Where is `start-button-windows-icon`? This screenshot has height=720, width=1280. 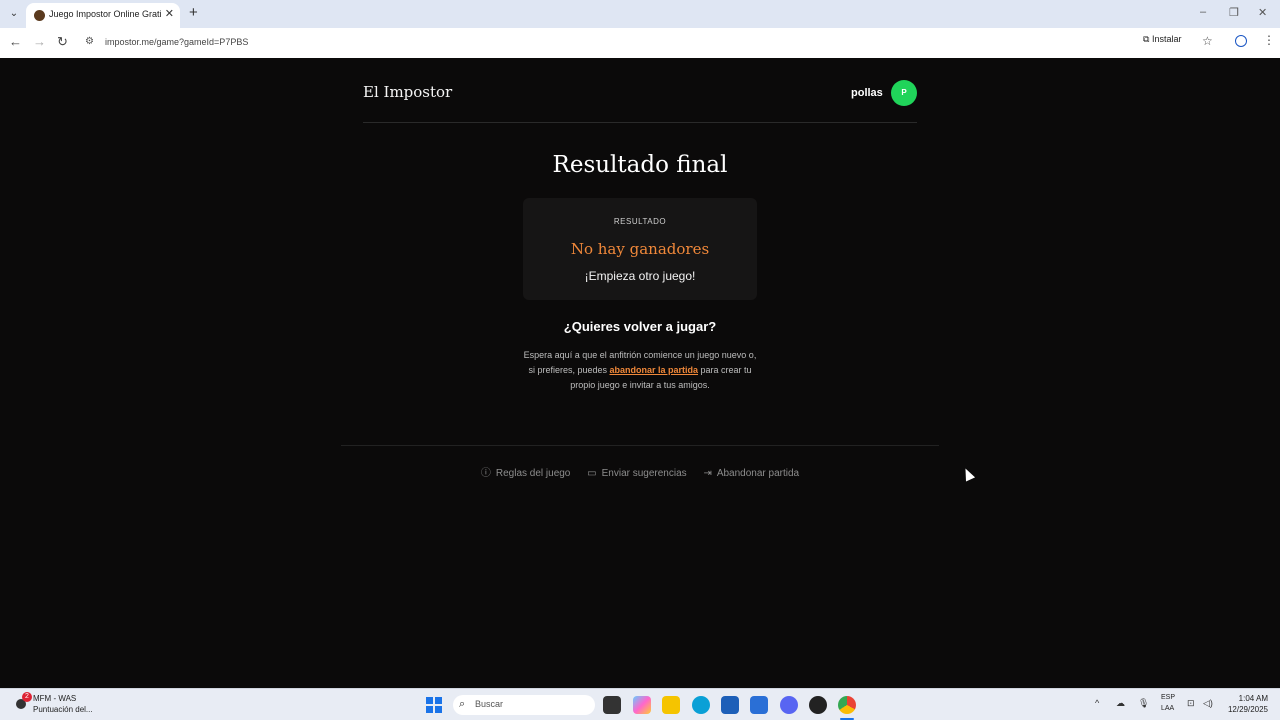
start-button-windows-icon is located at coordinates (434, 705).